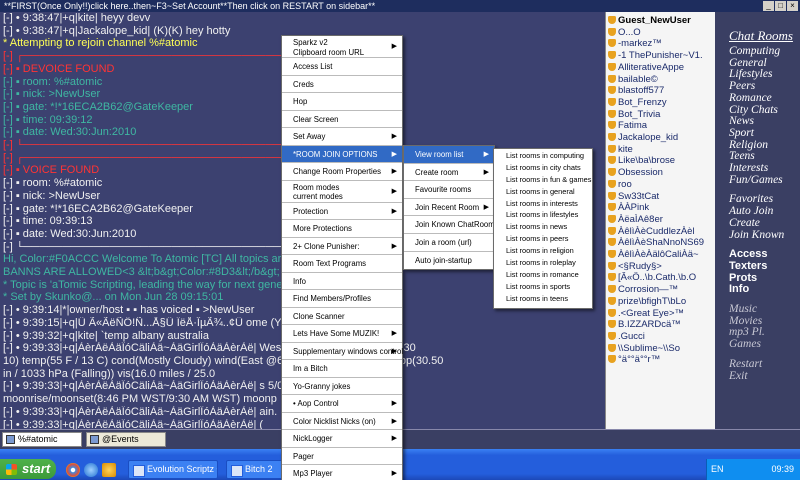 The width and height of the screenshot is (800, 480). What do you see at coordinates (342, 404) in the screenshot?
I see `menu-item: • Aop Control ▶` at bounding box center [342, 404].